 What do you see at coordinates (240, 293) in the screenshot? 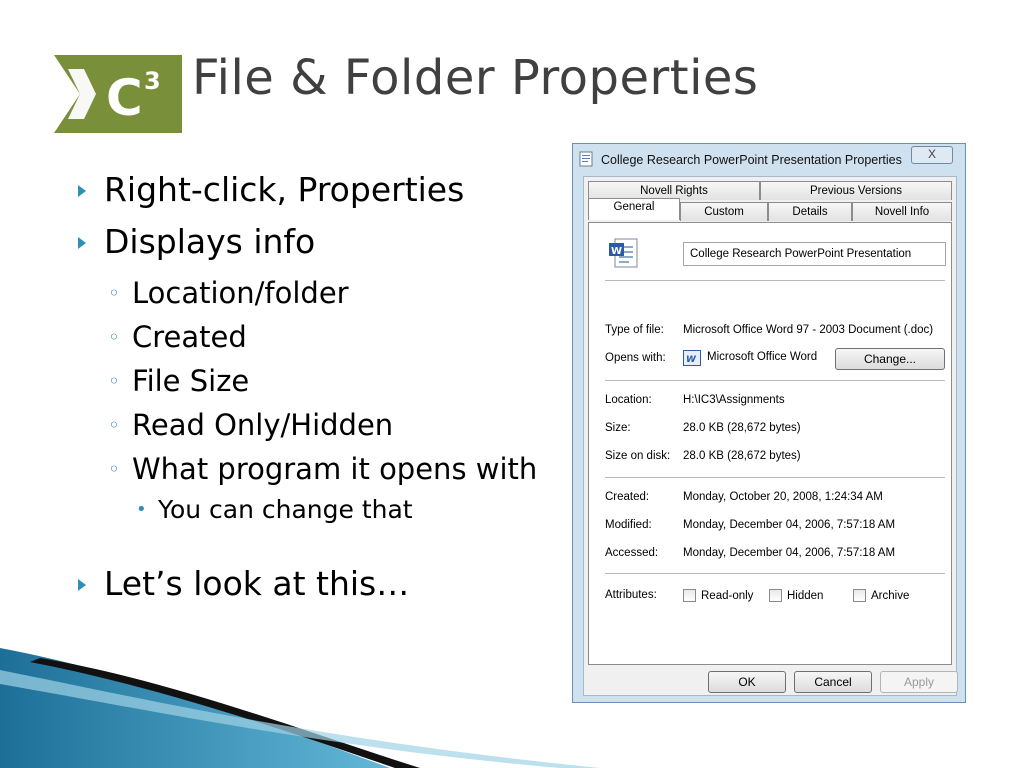
I see `sub-bullet-text: Location/folder` at bounding box center [240, 293].